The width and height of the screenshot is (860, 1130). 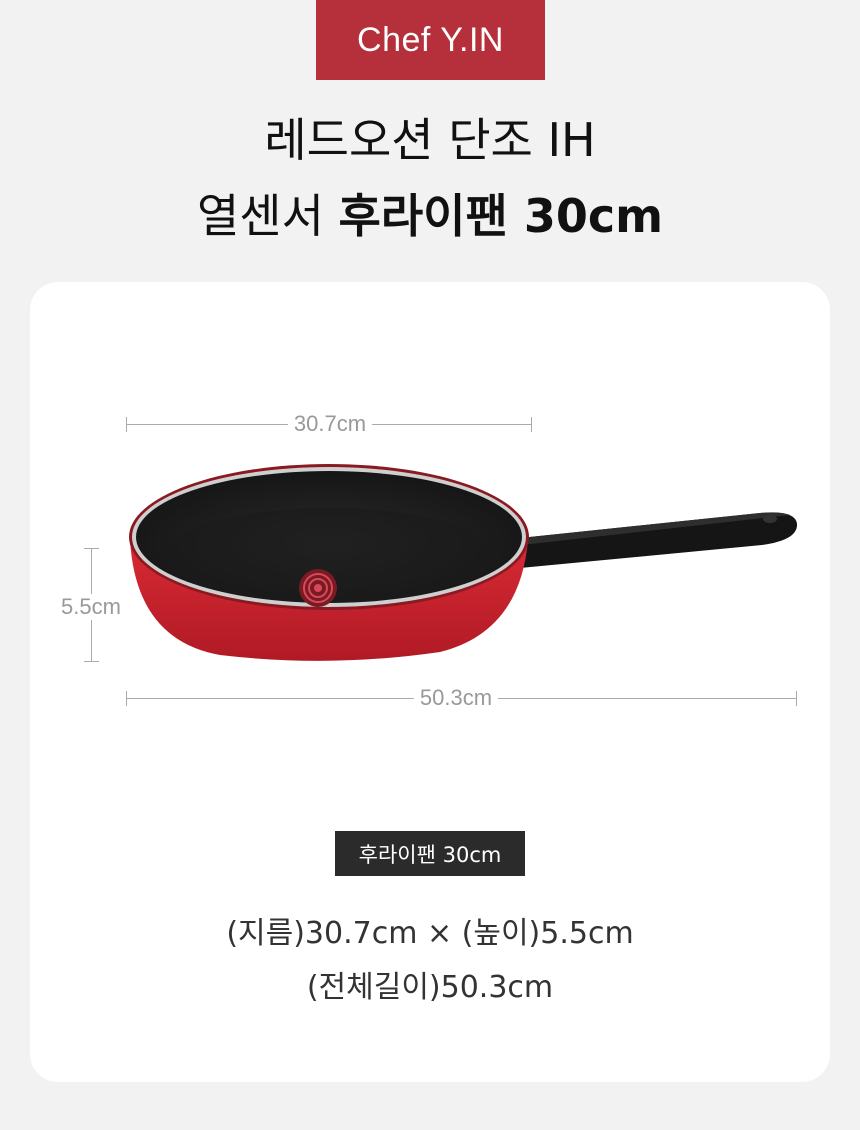 I want to click on length-tick-right, so click(x=796, y=698).